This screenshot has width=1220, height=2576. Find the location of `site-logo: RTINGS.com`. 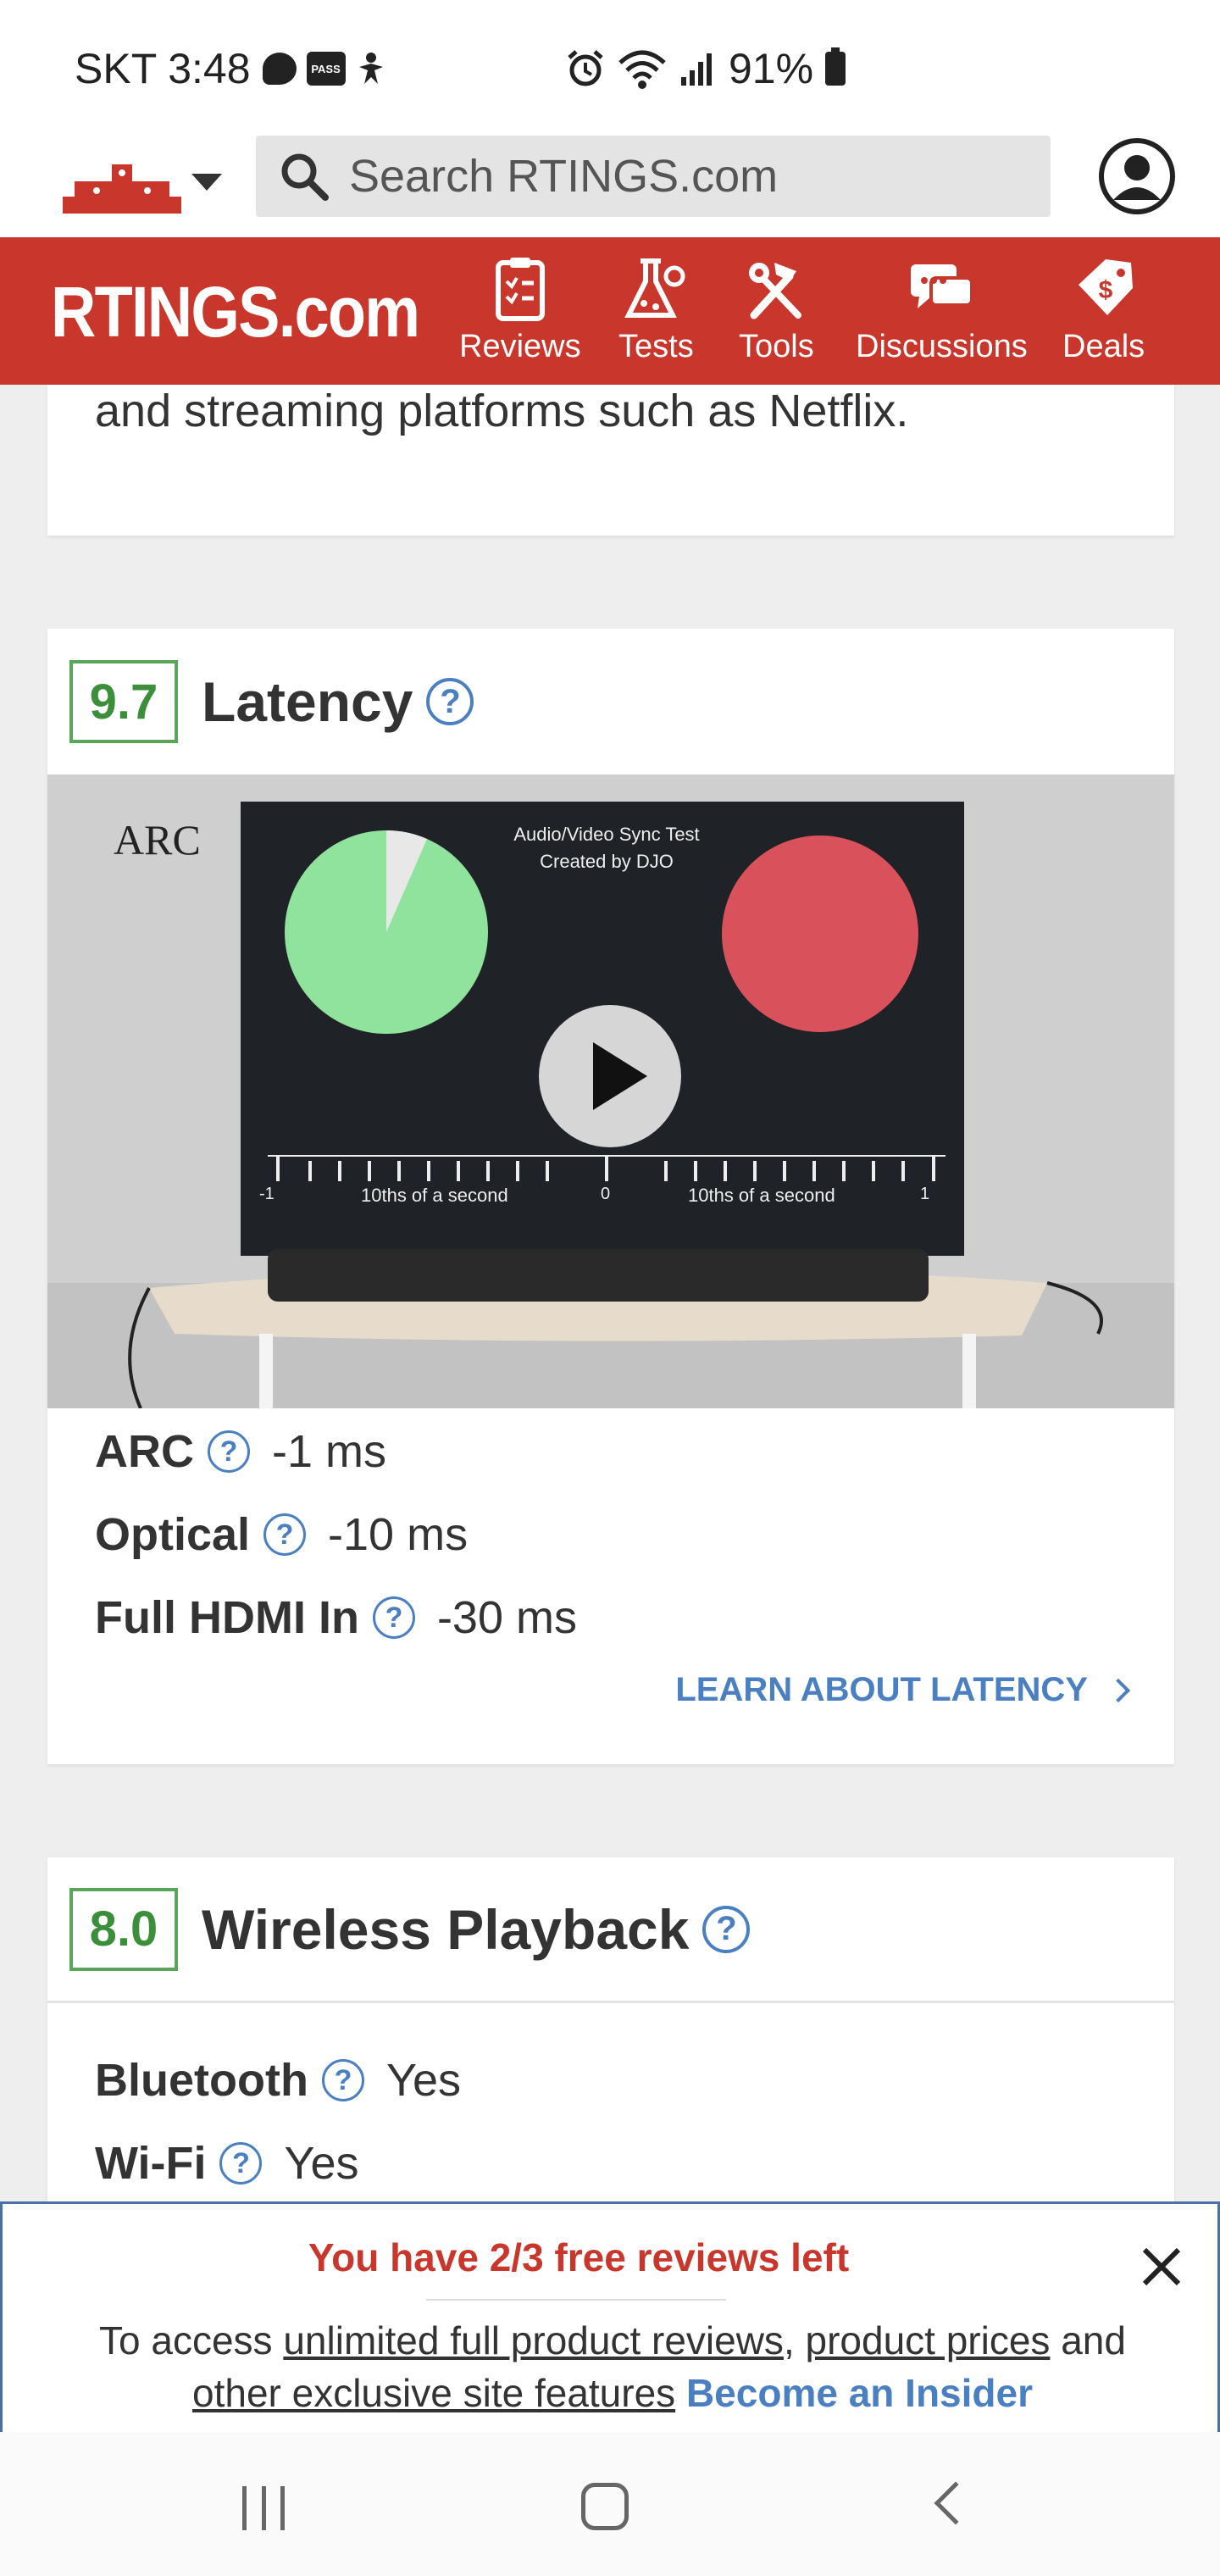

site-logo: RTINGS.com is located at coordinates (235, 312).